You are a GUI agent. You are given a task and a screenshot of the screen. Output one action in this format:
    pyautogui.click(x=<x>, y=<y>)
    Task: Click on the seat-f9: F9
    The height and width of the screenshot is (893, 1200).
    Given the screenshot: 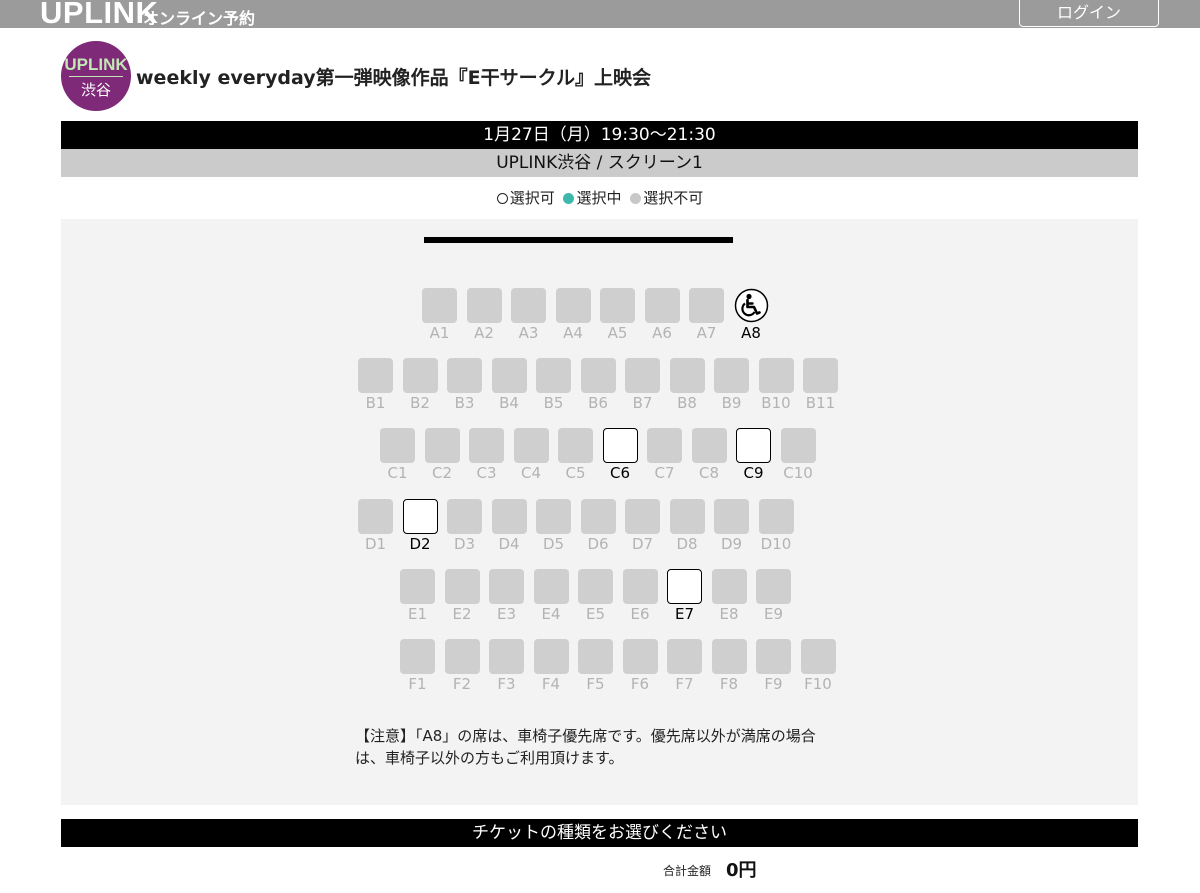 What is the action you would take?
    pyautogui.click(x=773, y=666)
    